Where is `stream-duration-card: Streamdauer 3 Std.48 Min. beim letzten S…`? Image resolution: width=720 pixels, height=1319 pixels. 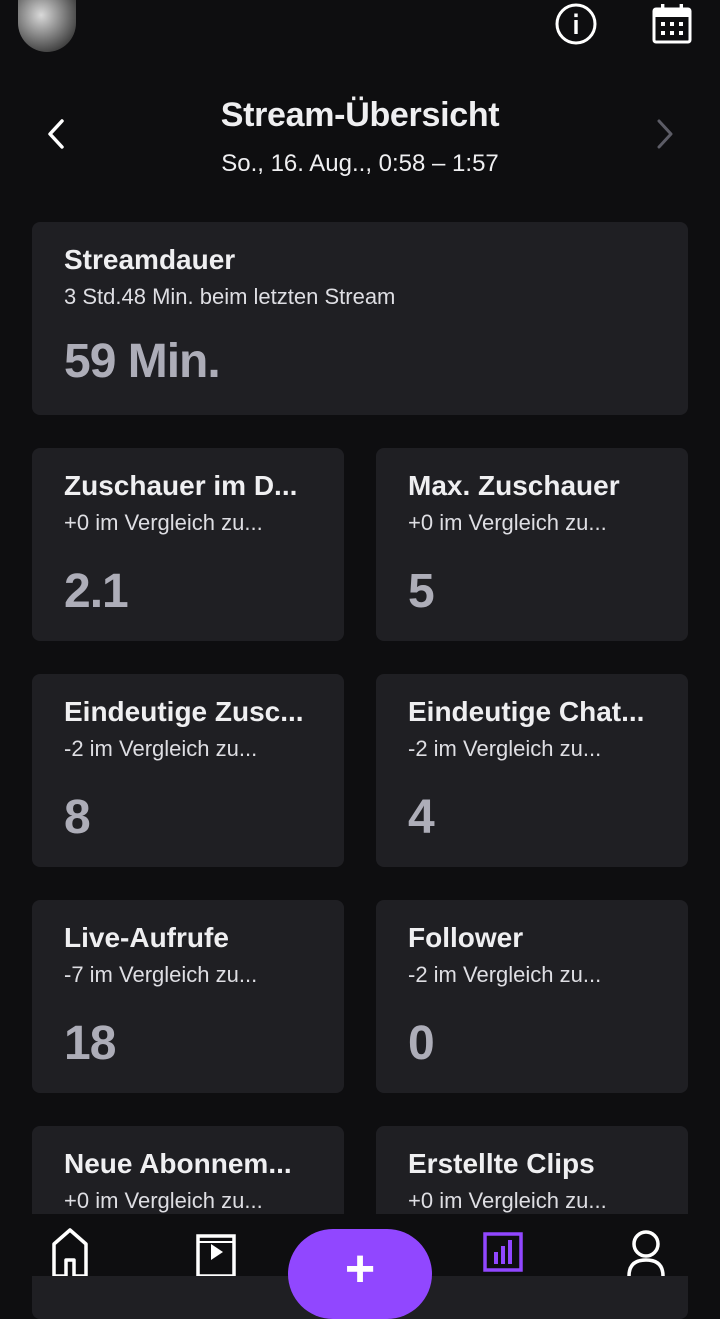 stream-duration-card: Streamdauer 3 Std.48 Min. beim letzten S… is located at coordinates (360, 318).